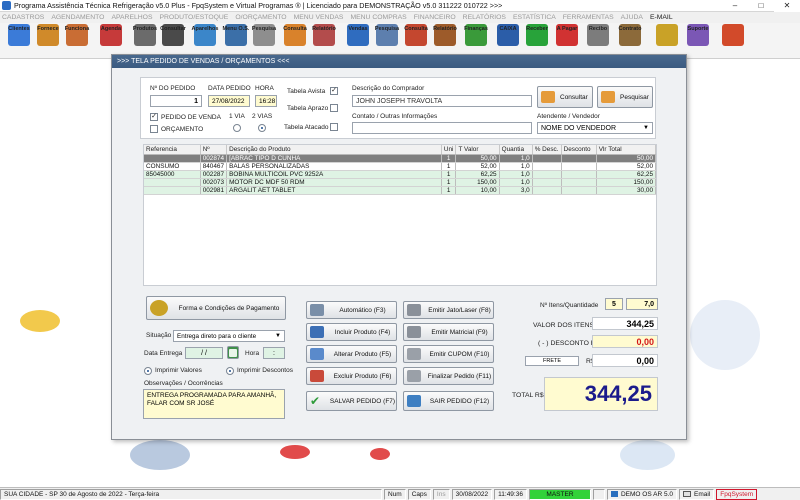  Describe the element at coordinates (154, 129) in the screenshot. I see `quote-checkbox` at that location.